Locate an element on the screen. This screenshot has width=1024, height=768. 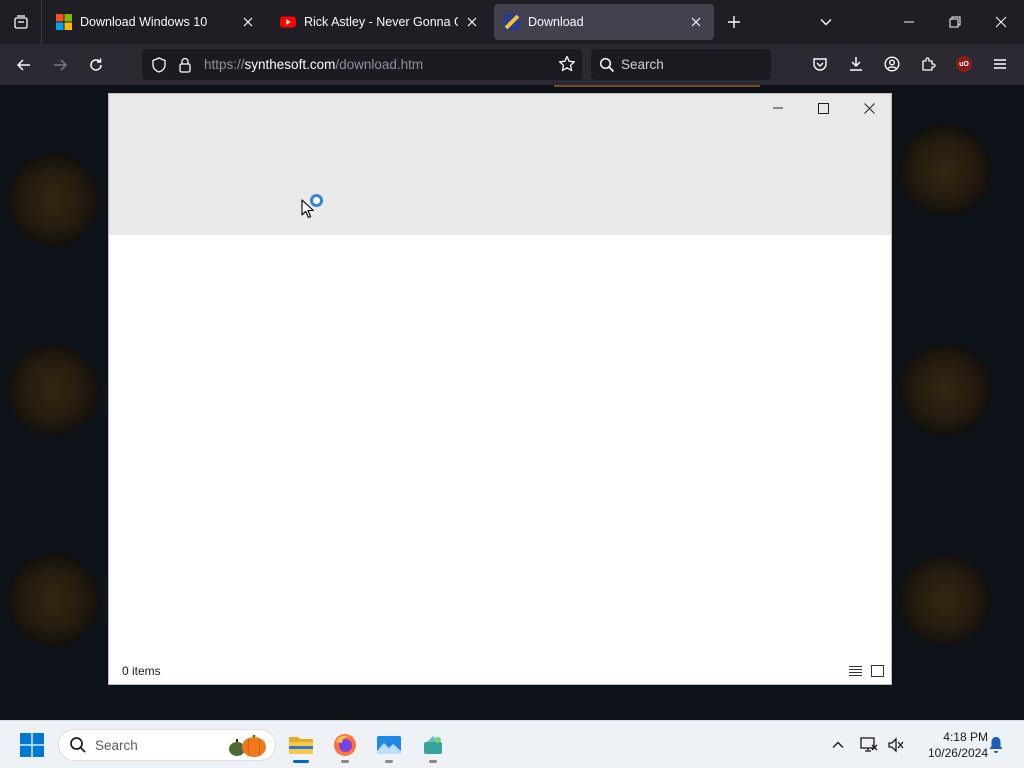
chevron-up-icon is located at coordinates (838, 744).